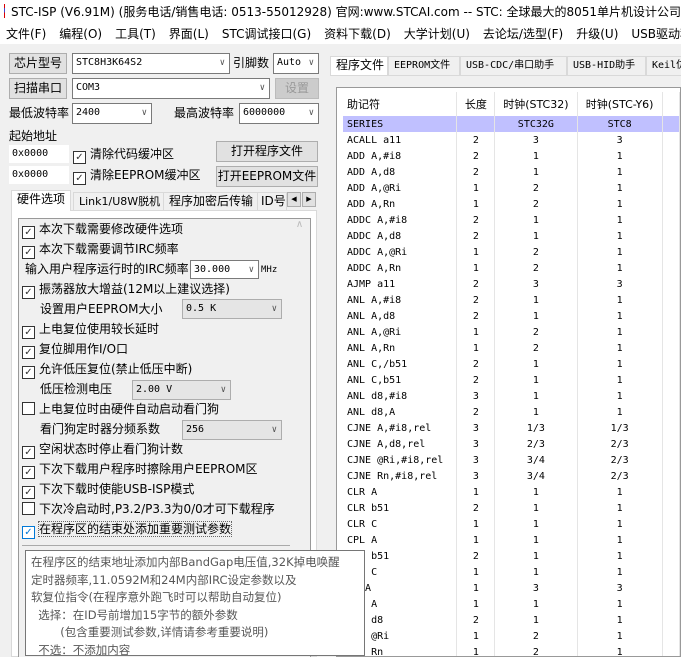 The image size is (681, 657). What do you see at coordinates (107, 369) in the screenshot?
I see `option-low-voltage-reset: ✓ 允许低压复位(禁止低压中断)` at bounding box center [107, 369].